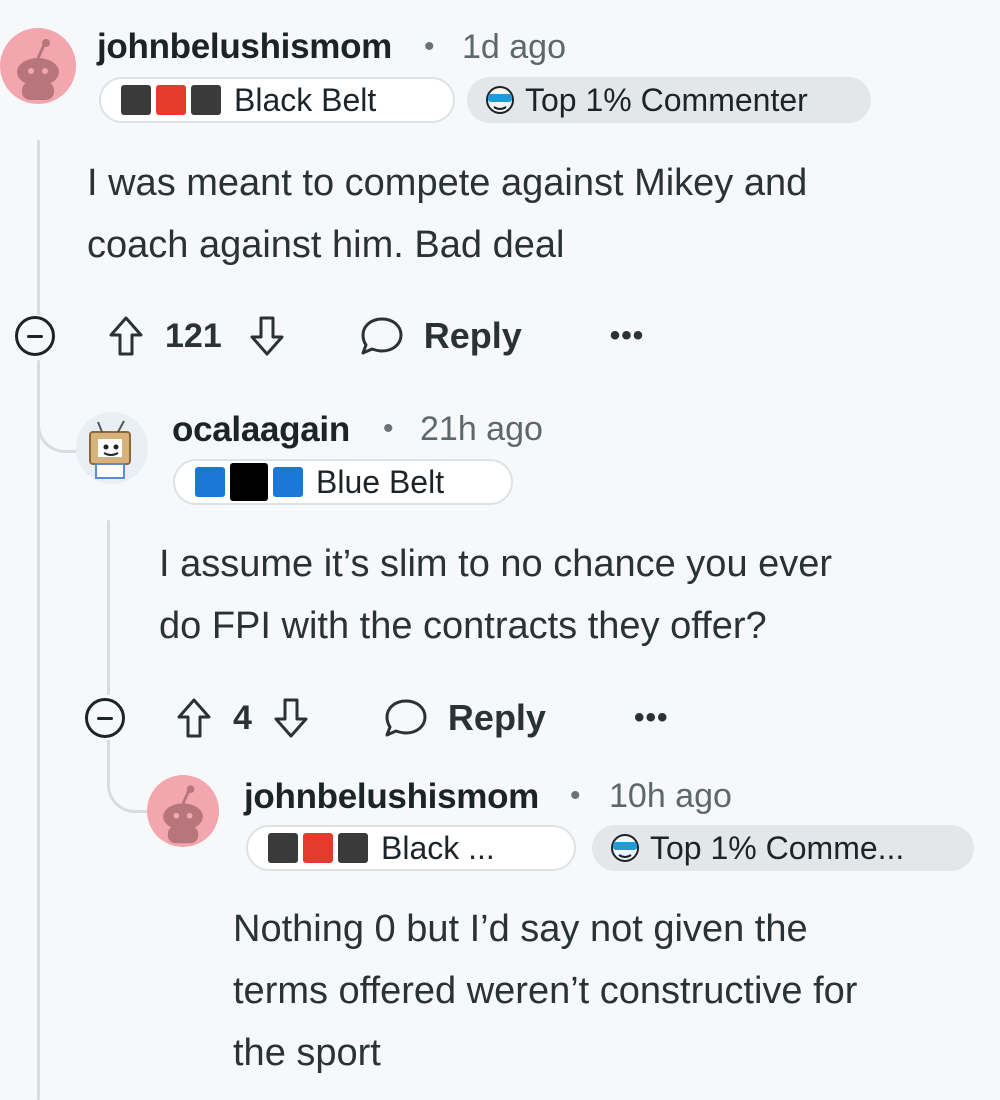 This screenshot has height=1100, width=1000. I want to click on thread-line-level2, so click(108, 607).